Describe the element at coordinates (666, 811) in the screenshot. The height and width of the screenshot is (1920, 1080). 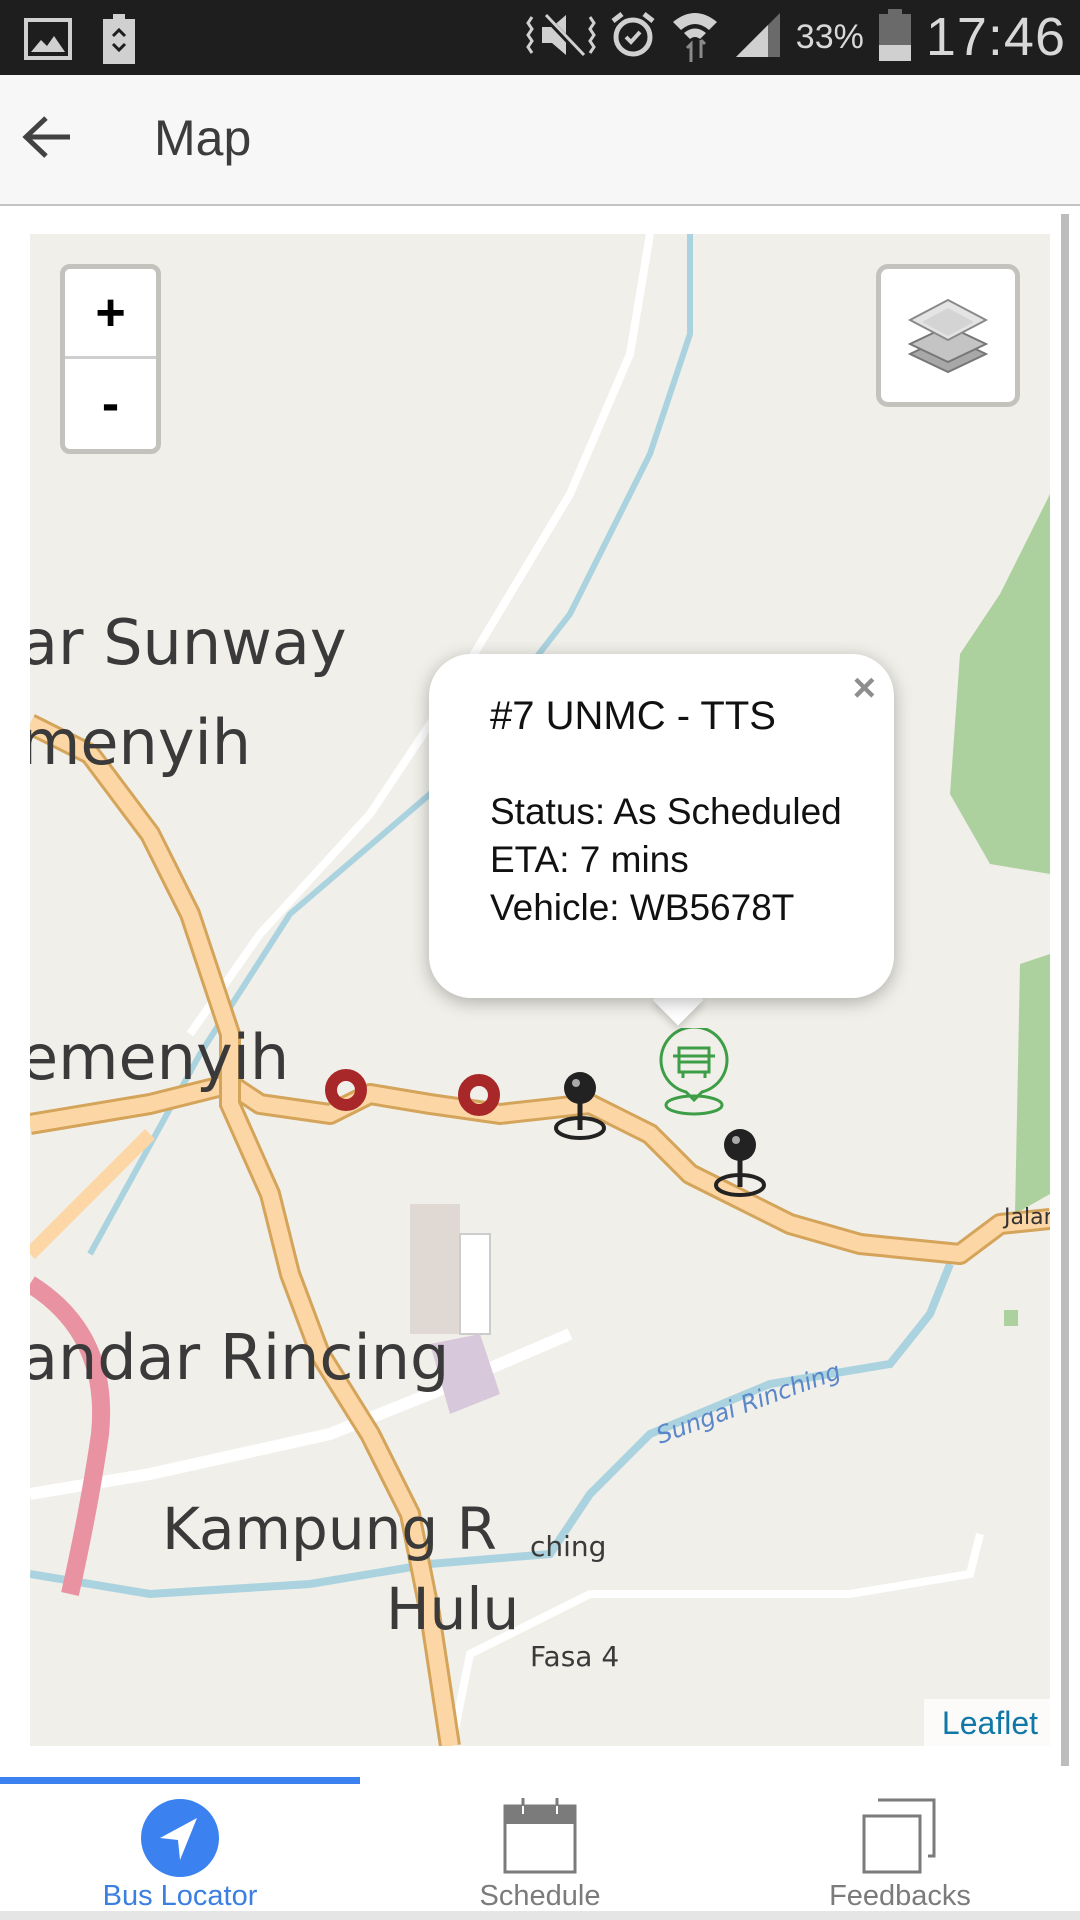
I see `popup-status: Status: As Scheduled` at that location.